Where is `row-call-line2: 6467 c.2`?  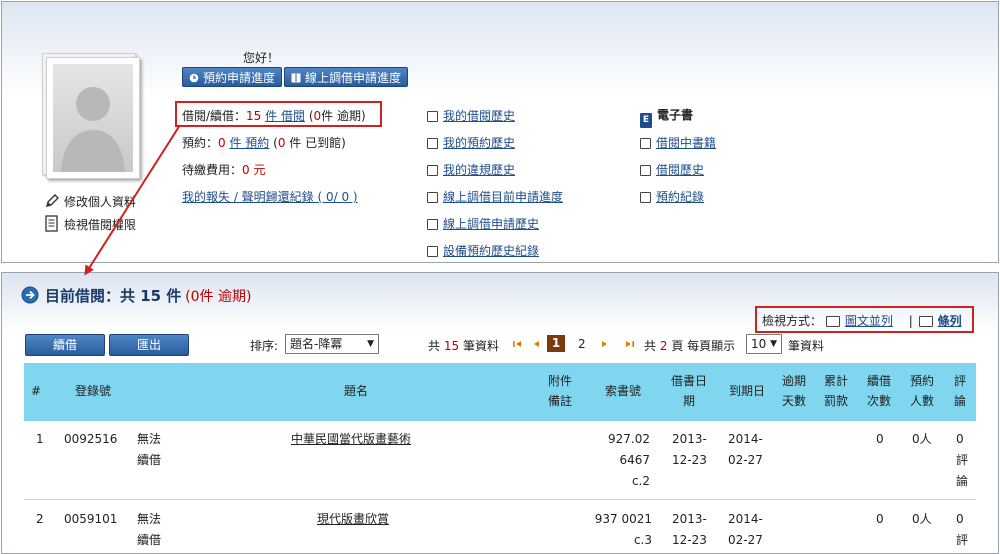 row-call-line2: 6467 c.2 is located at coordinates (634, 470).